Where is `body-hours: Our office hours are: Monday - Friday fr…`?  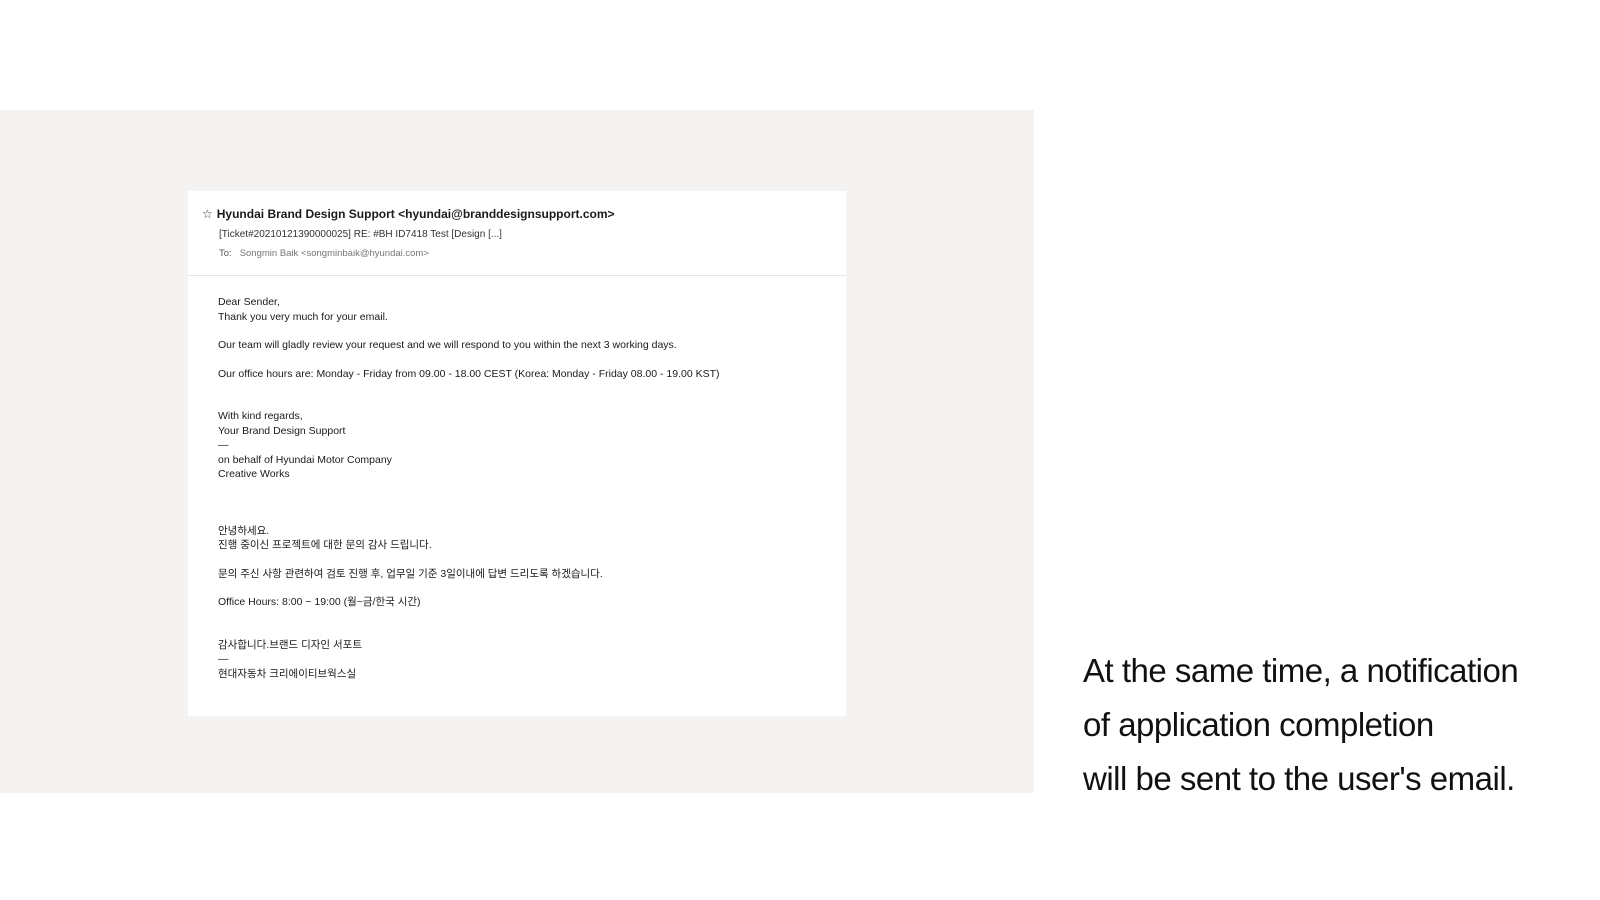 body-hours: Our office hours are: Monday - Friday fr… is located at coordinates (469, 373).